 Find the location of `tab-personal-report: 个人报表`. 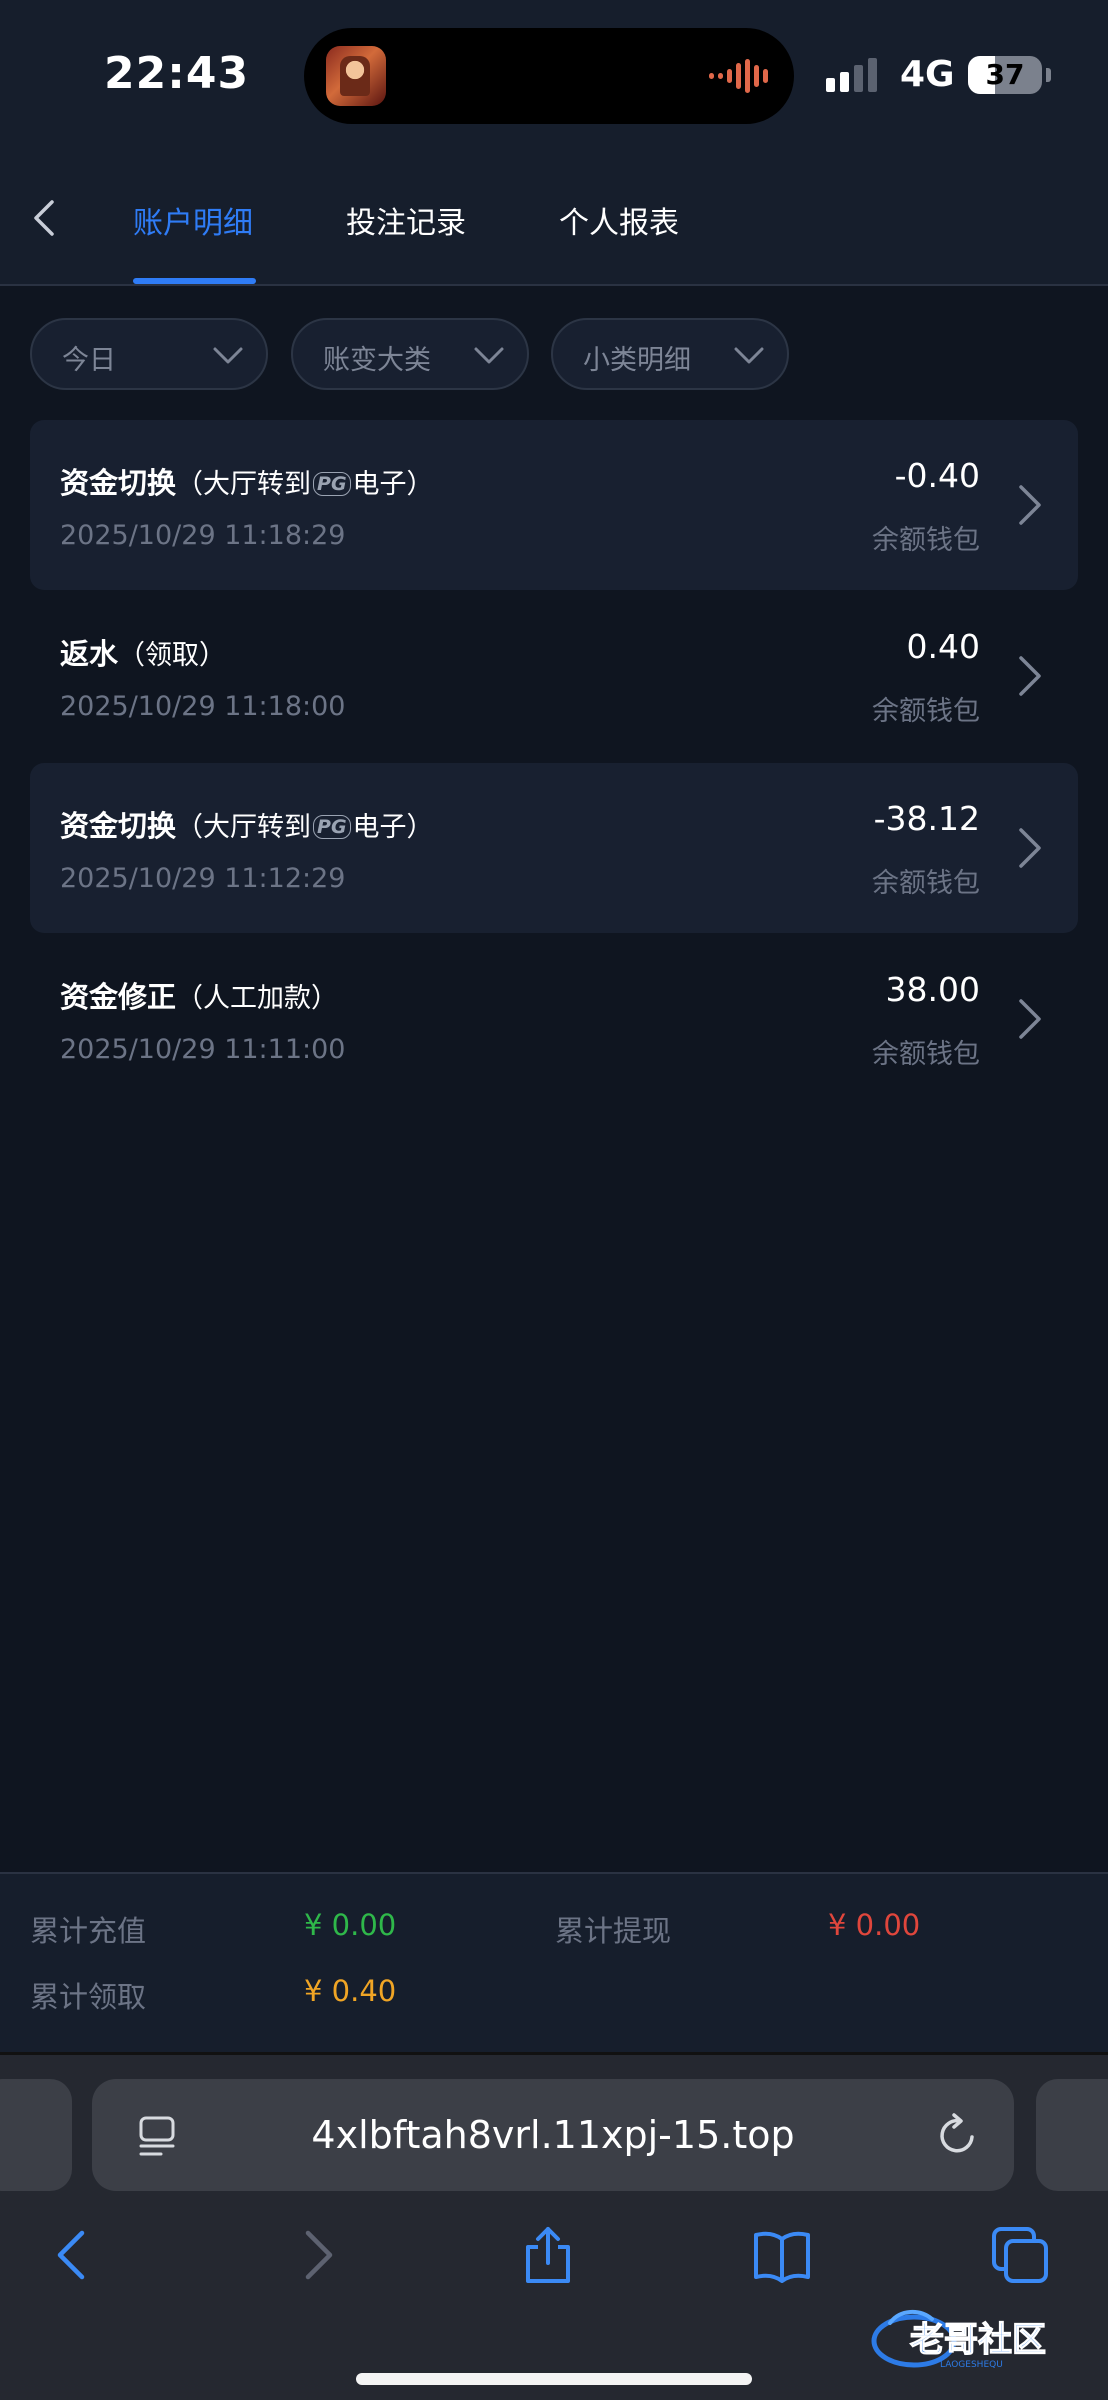

tab-personal-report: 个人报表 is located at coordinates (619, 220).